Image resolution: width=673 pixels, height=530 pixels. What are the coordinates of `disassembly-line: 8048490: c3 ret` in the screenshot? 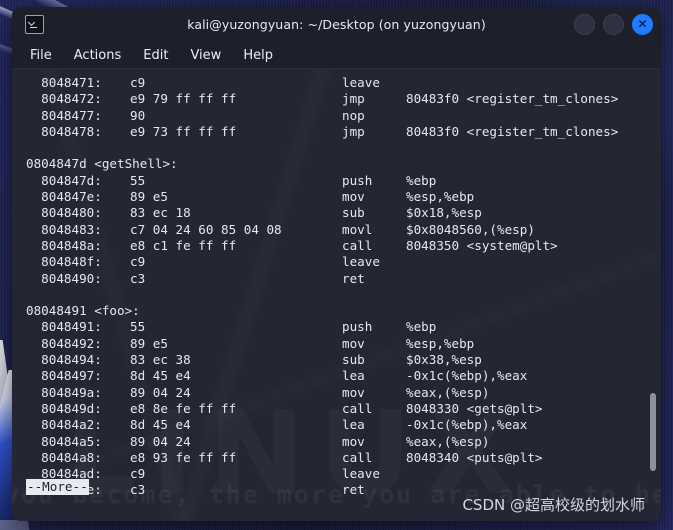 It's located at (343, 279).